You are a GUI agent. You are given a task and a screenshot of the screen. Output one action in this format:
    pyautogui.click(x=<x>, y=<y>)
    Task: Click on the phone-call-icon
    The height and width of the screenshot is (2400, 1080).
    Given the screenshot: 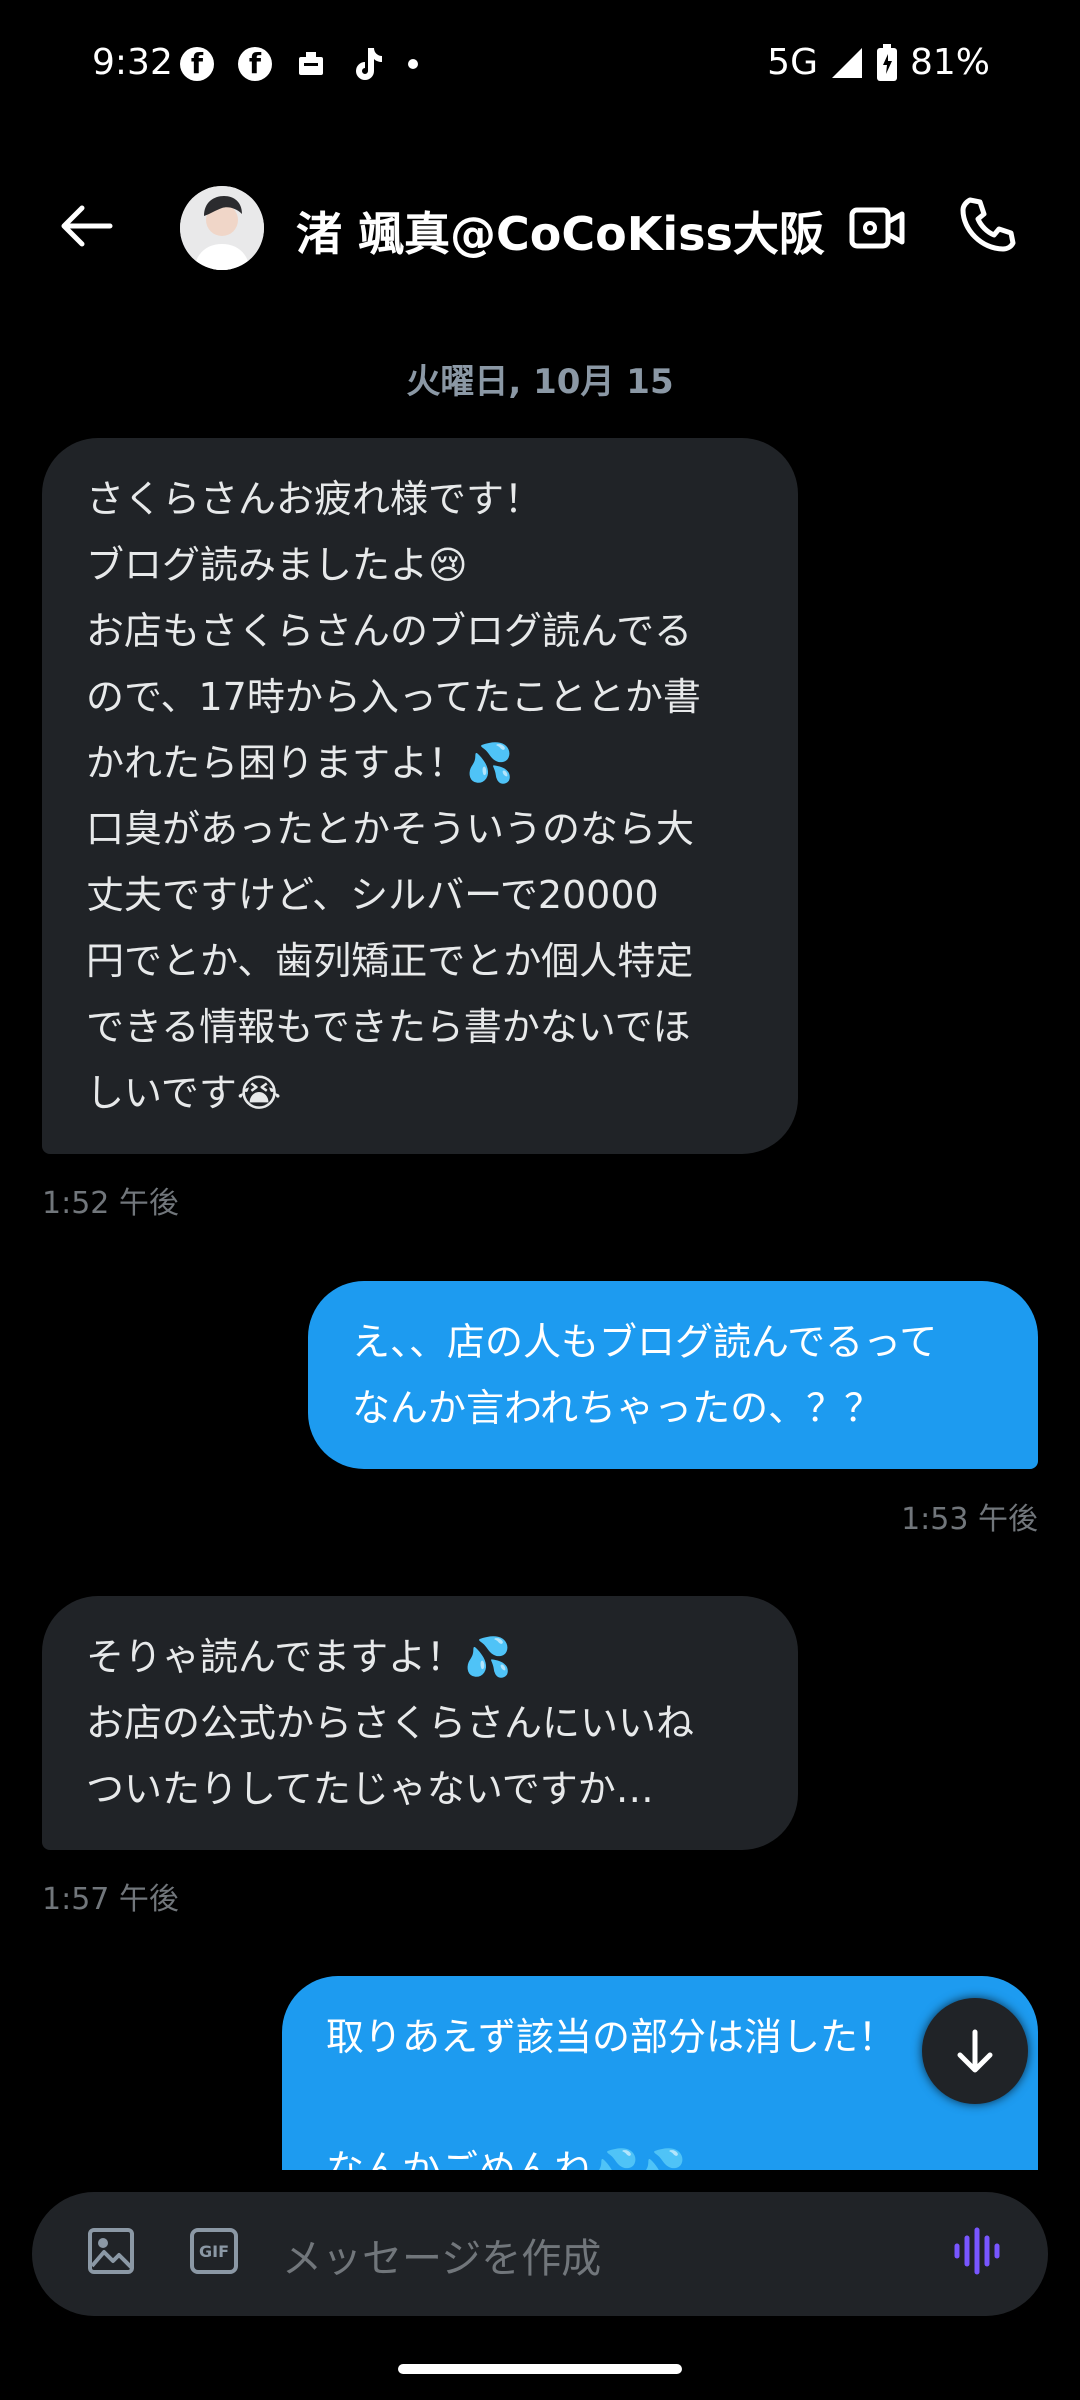 What is the action you would take?
    pyautogui.click(x=987, y=225)
    